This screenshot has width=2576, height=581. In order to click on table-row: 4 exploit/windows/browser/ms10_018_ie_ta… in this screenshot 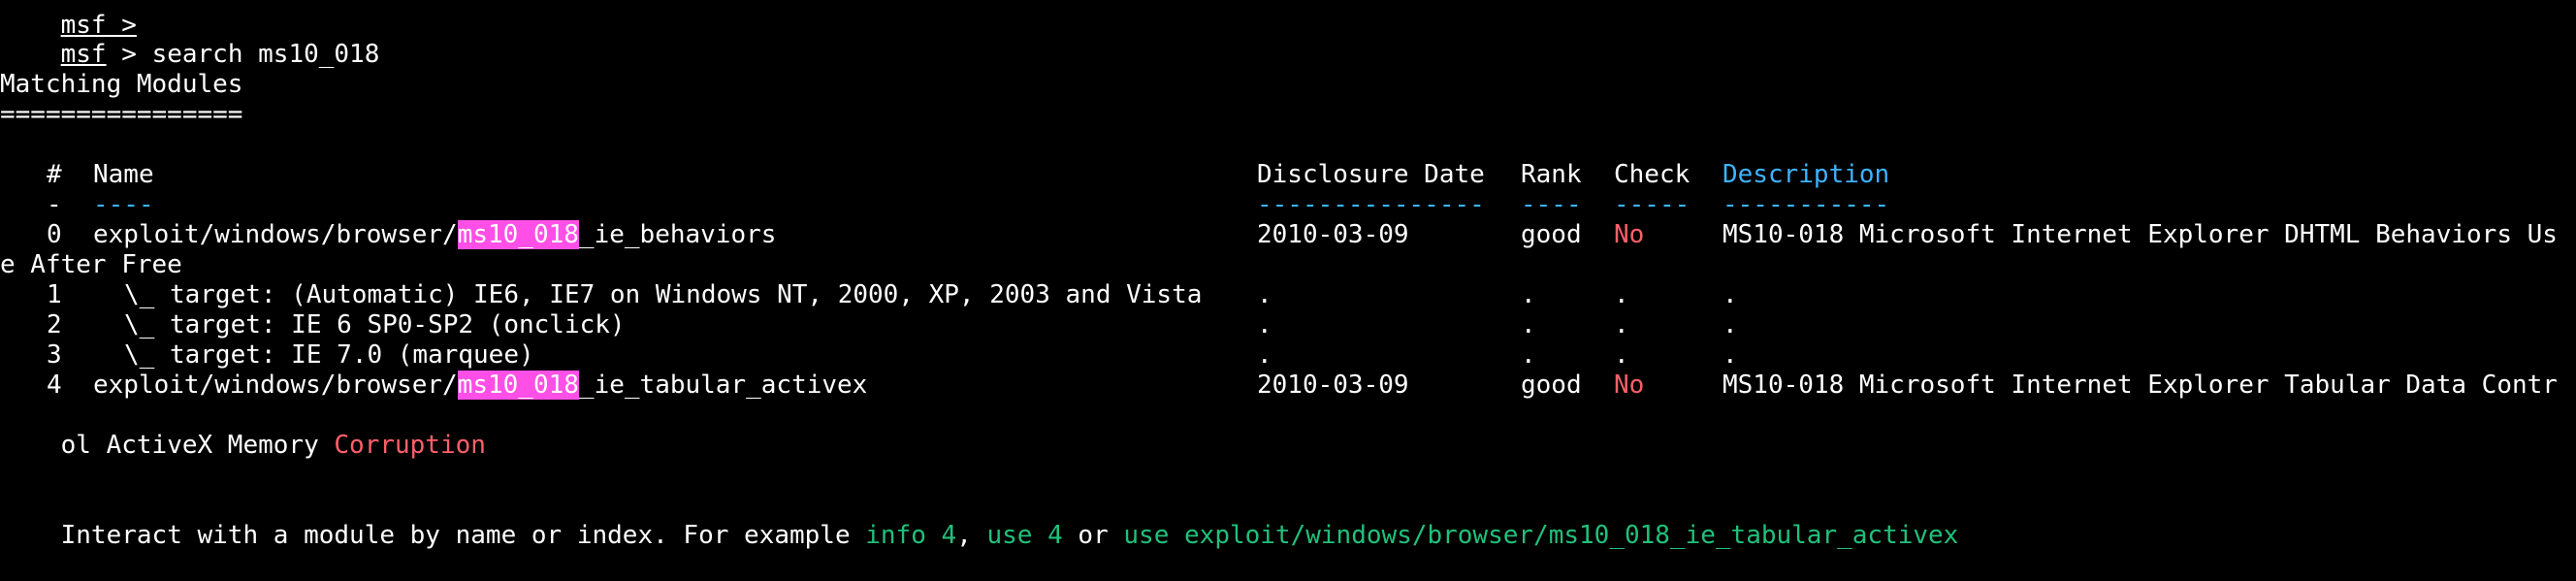, I will do `click(1288, 386)`.